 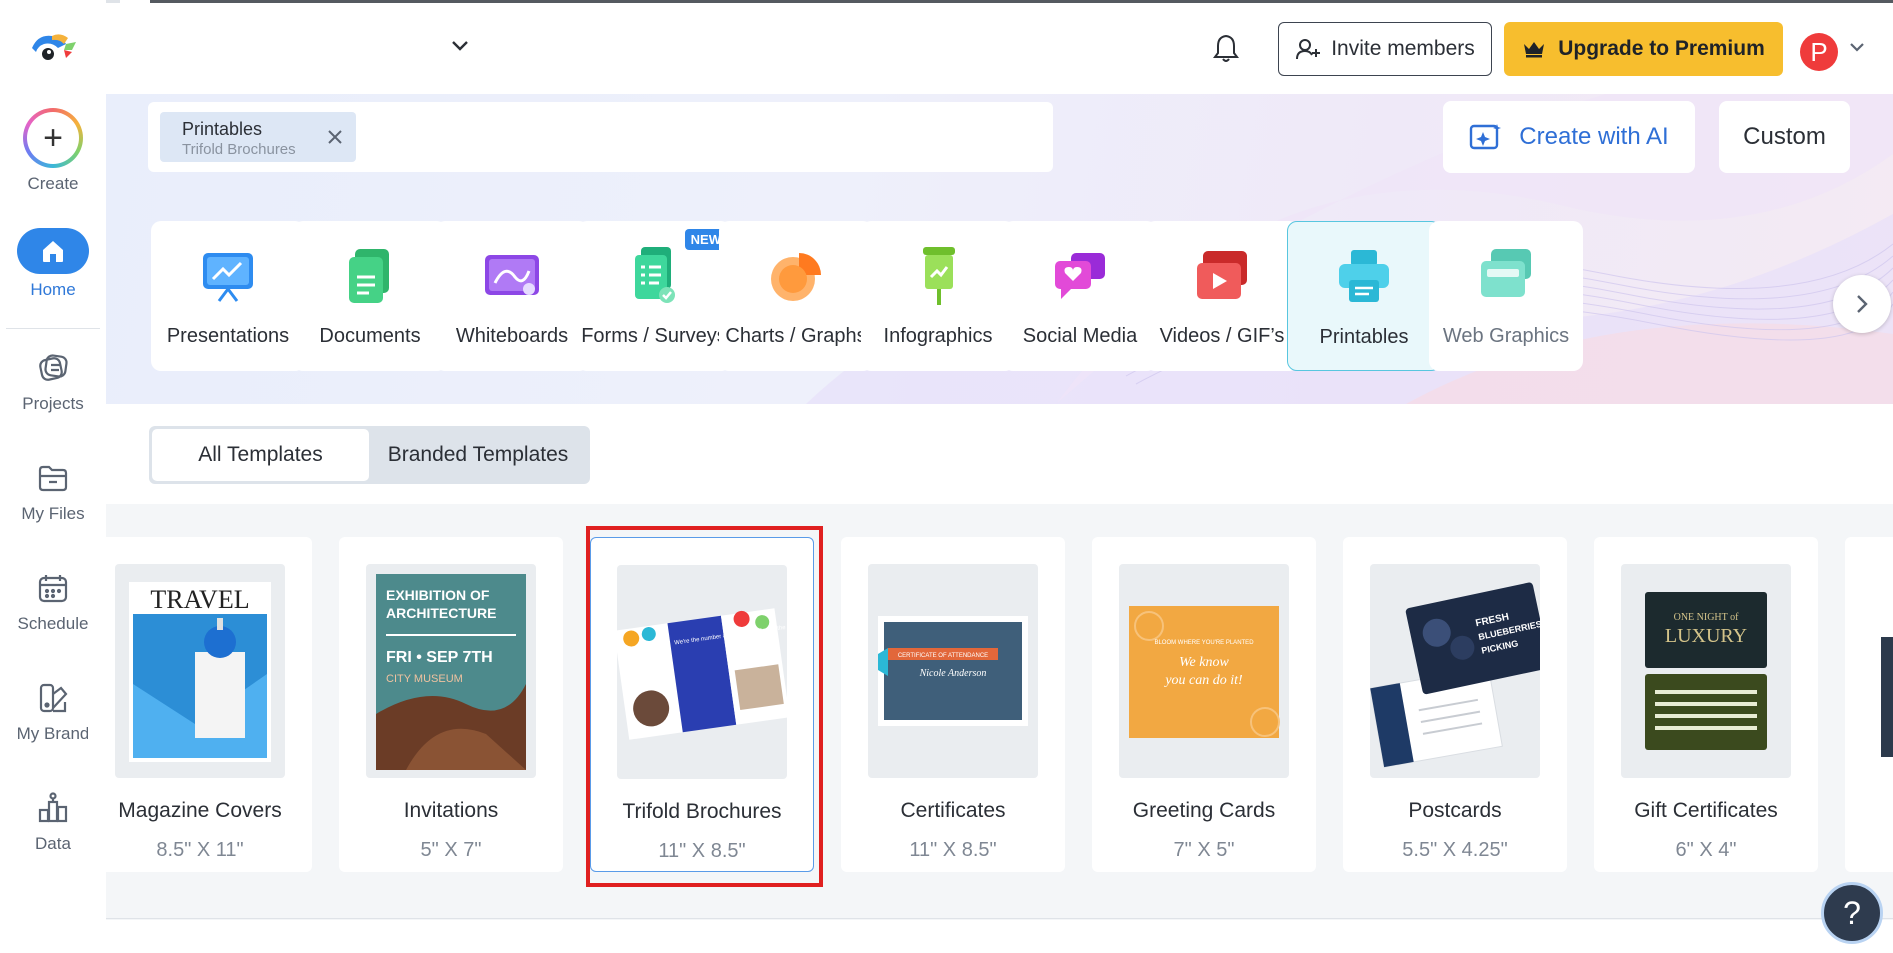 I want to click on home-icon, so click(x=53, y=251).